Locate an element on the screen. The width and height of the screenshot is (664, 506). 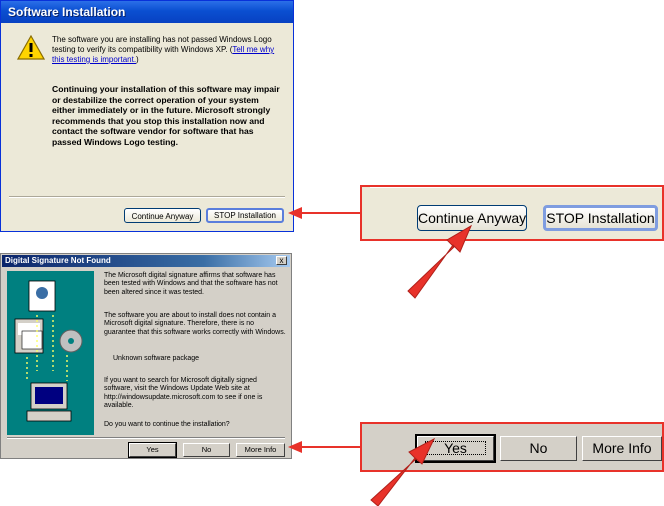
connector-arrow-top is located at coordinates (324, 213).